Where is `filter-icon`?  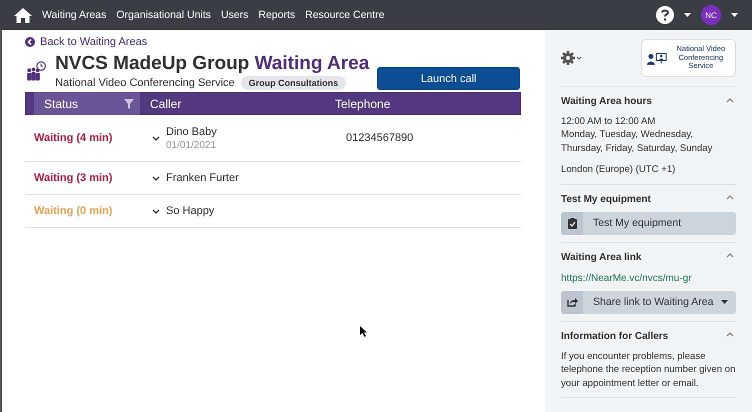 filter-icon is located at coordinates (129, 103).